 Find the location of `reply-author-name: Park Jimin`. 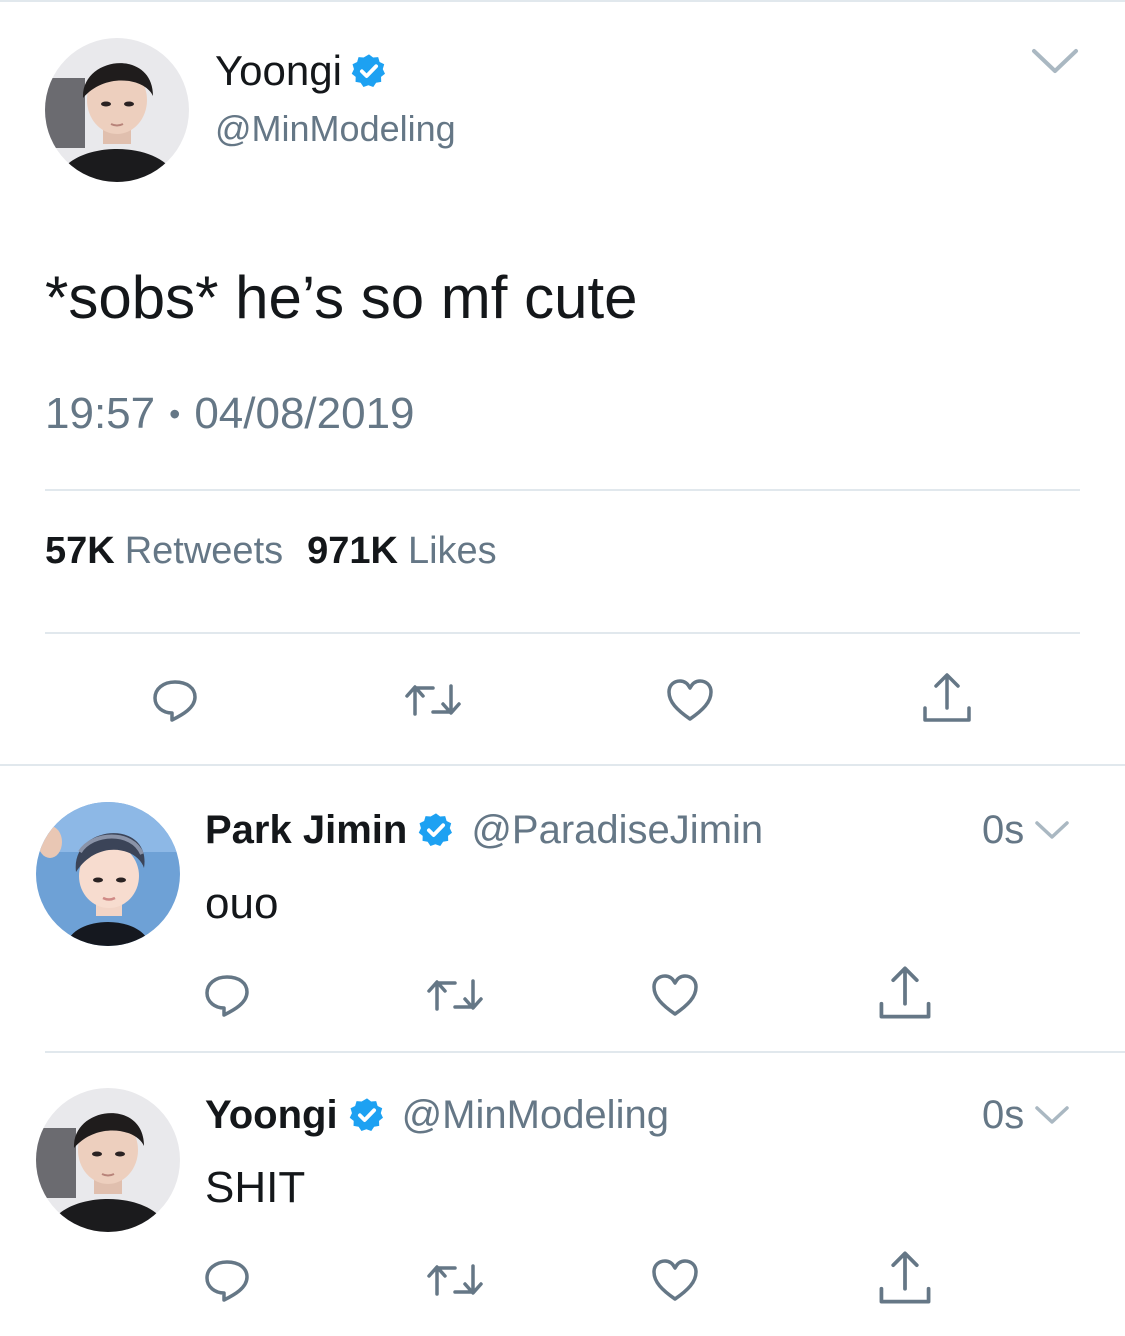

reply-author-name: Park Jimin is located at coordinates (306, 830).